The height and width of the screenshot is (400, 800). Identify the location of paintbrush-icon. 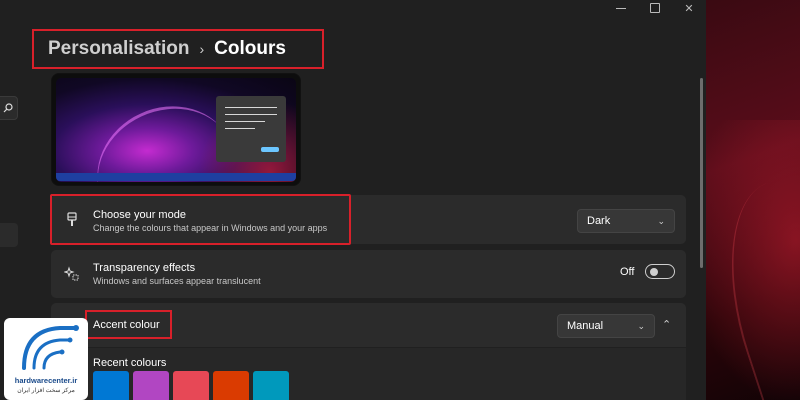
(72, 220).